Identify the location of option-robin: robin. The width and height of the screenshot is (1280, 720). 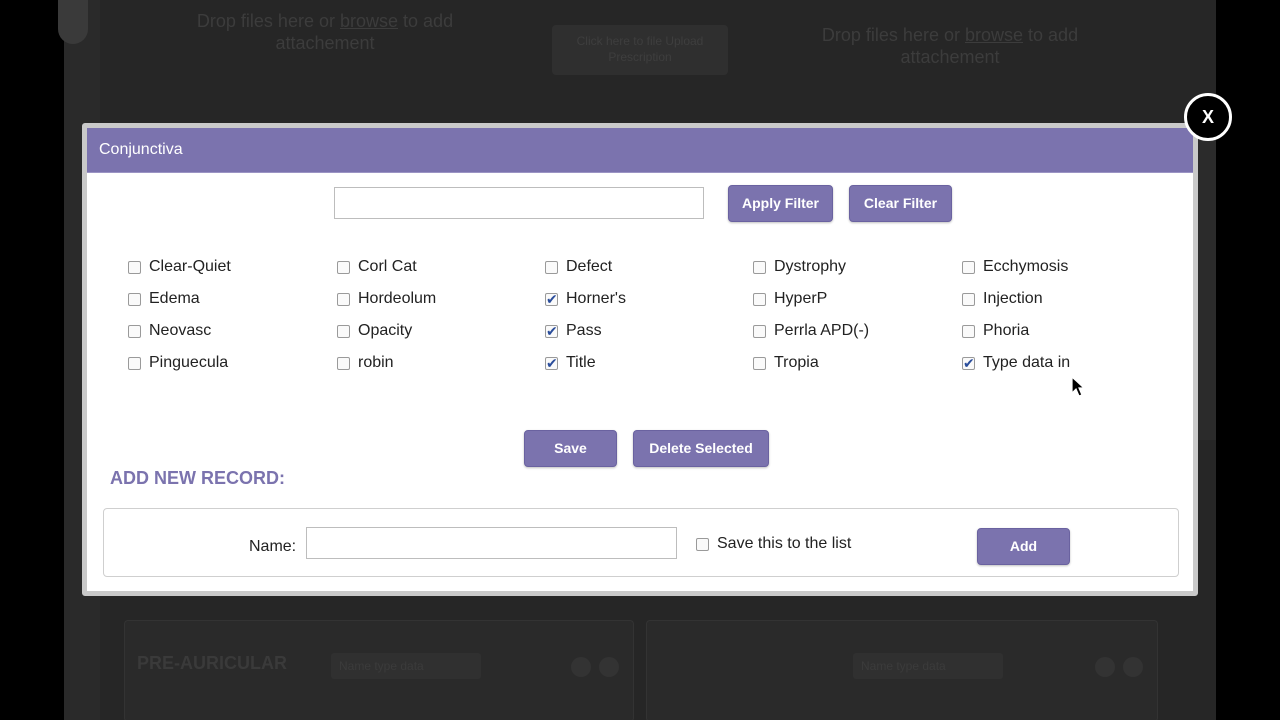
(365, 363).